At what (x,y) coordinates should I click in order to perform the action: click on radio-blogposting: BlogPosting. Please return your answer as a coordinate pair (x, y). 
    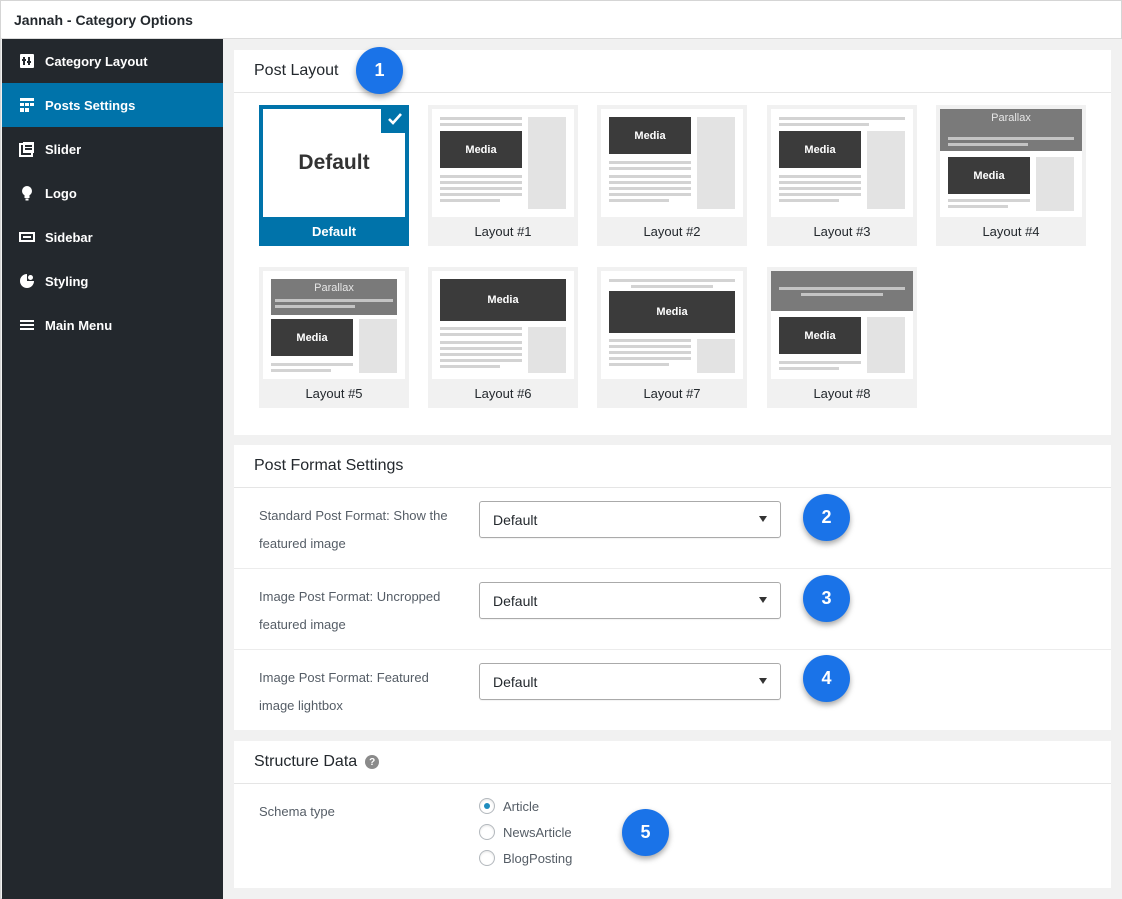
    Looking at the image, I should click on (525, 858).